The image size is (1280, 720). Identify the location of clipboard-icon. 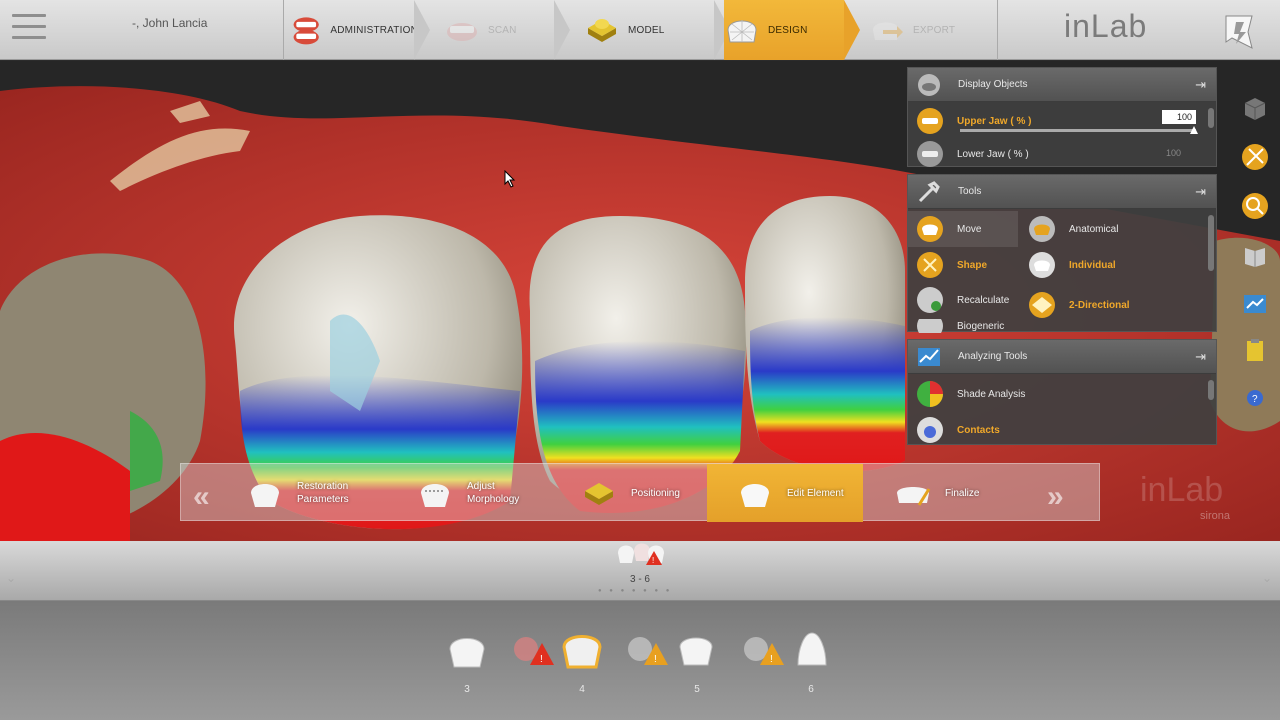
(1255, 350).